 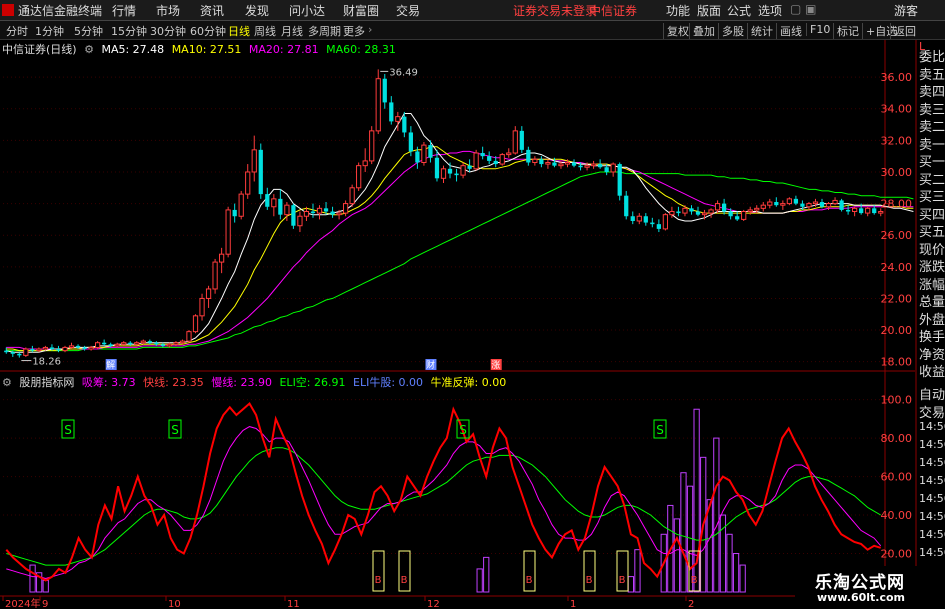 I want to click on quote-label: 买四, so click(x=932, y=215).